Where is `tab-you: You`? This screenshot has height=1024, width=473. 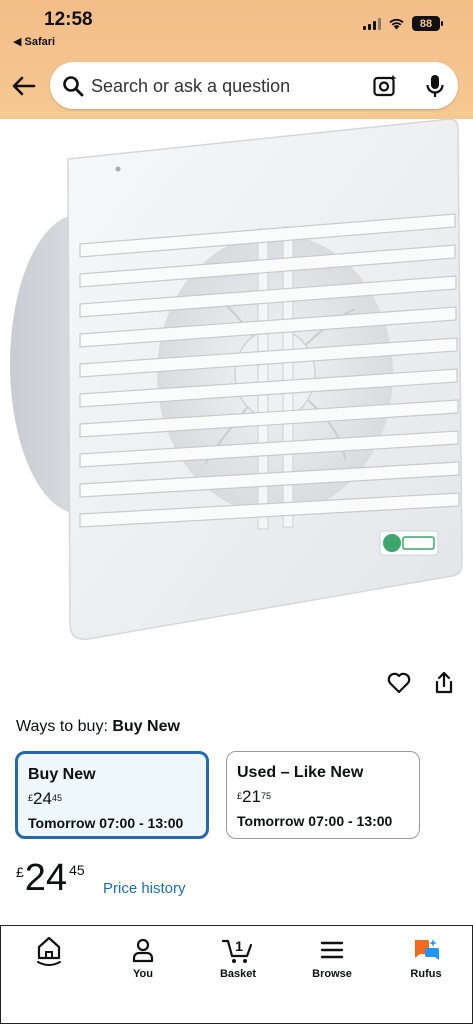 tab-you: You is located at coordinates (143, 958).